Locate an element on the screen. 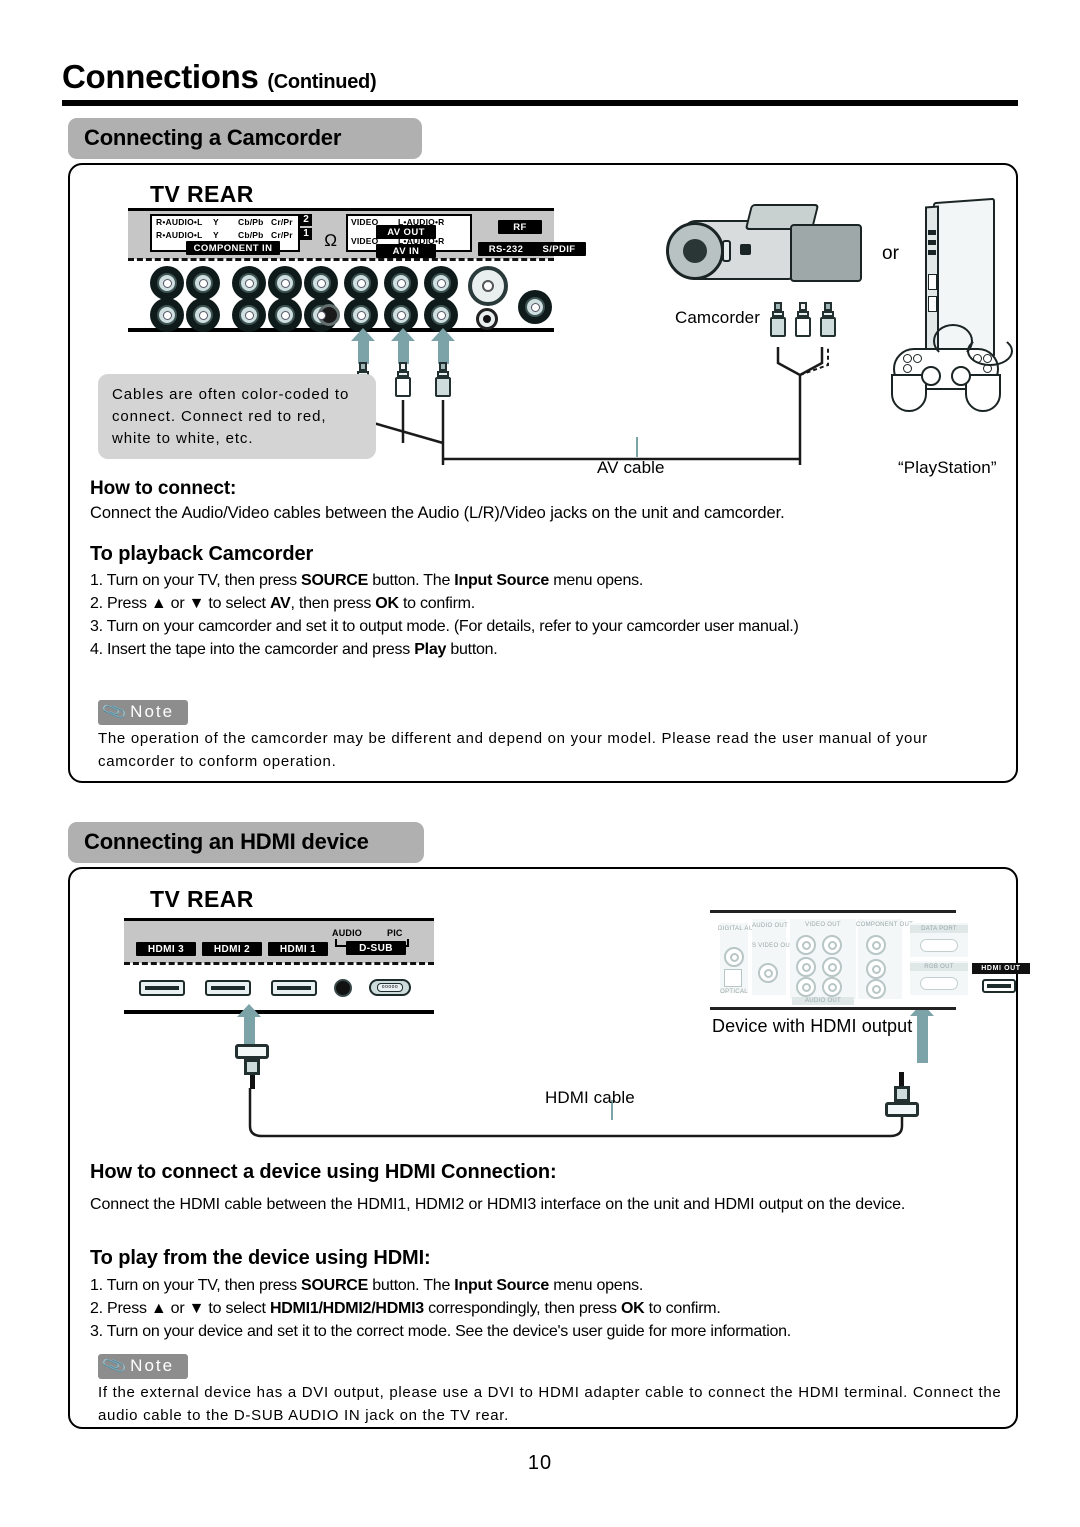  step-emphasis: AV is located at coordinates (280, 603).